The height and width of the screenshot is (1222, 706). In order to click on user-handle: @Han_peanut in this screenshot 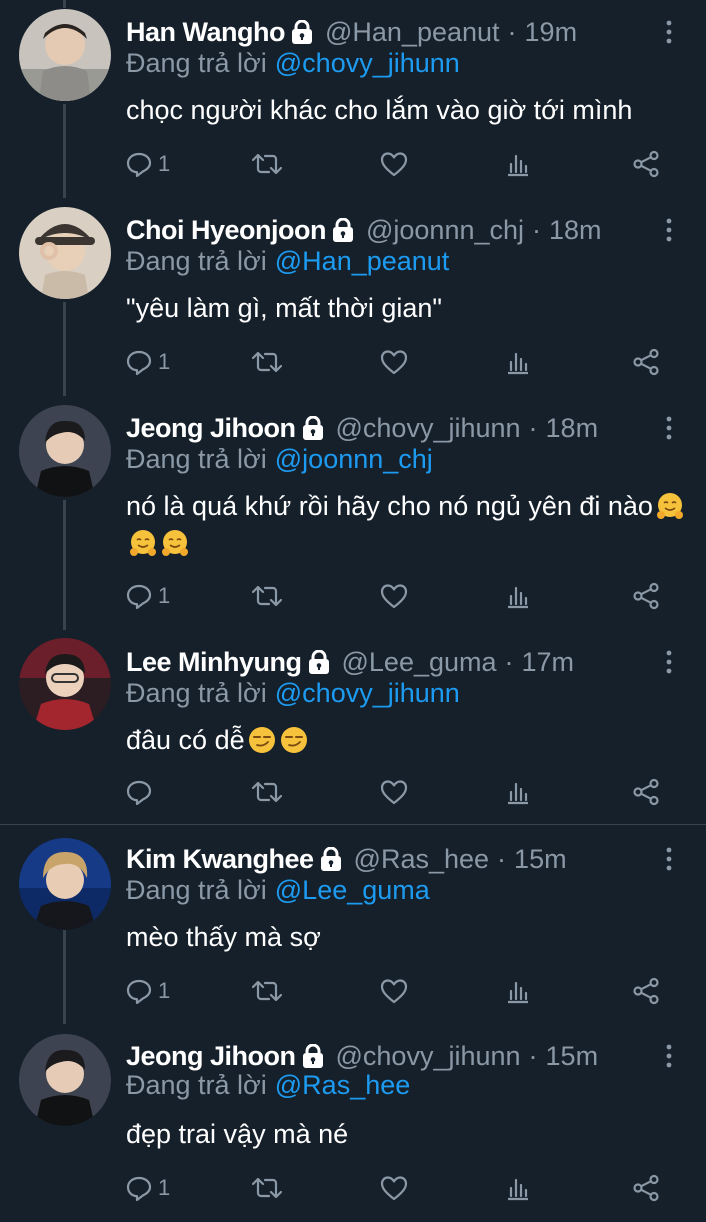, I will do `click(412, 32)`.